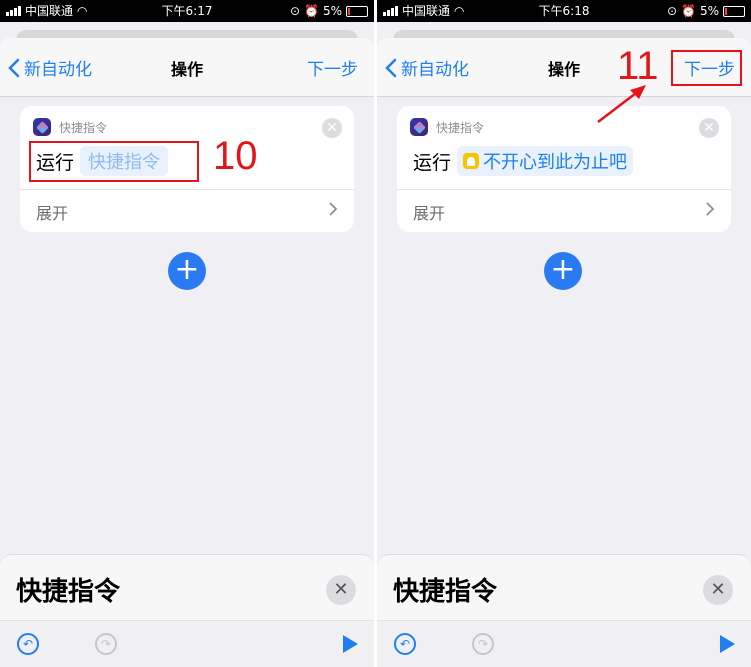 The image size is (751, 667). What do you see at coordinates (621, 104) in the screenshot?
I see `arrow-annotation` at bounding box center [621, 104].